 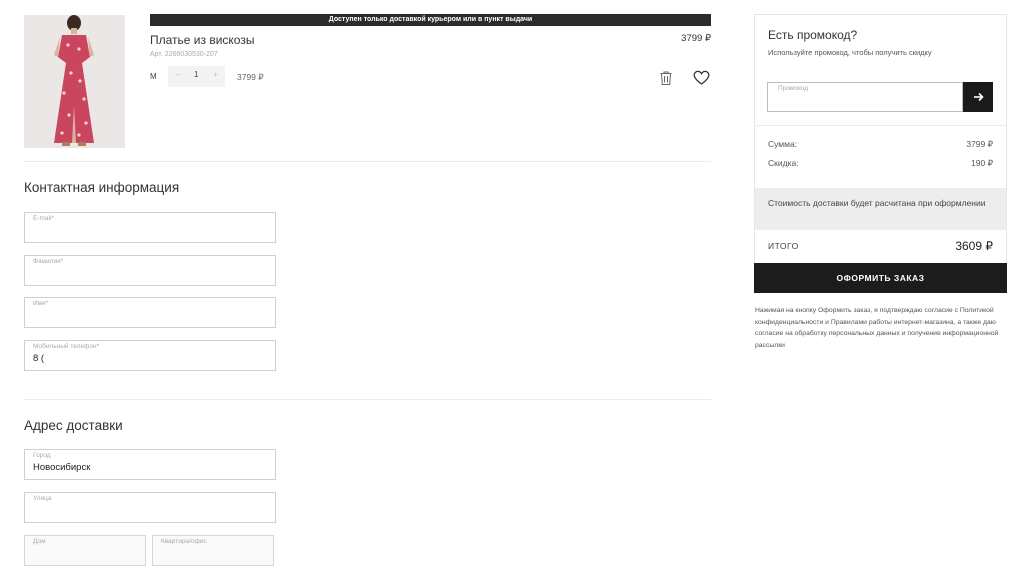 What do you see at coordinates (150, 464) in the screenshot?
I see `city-field: Город Новосибирск` at bounding box center [150, 464].